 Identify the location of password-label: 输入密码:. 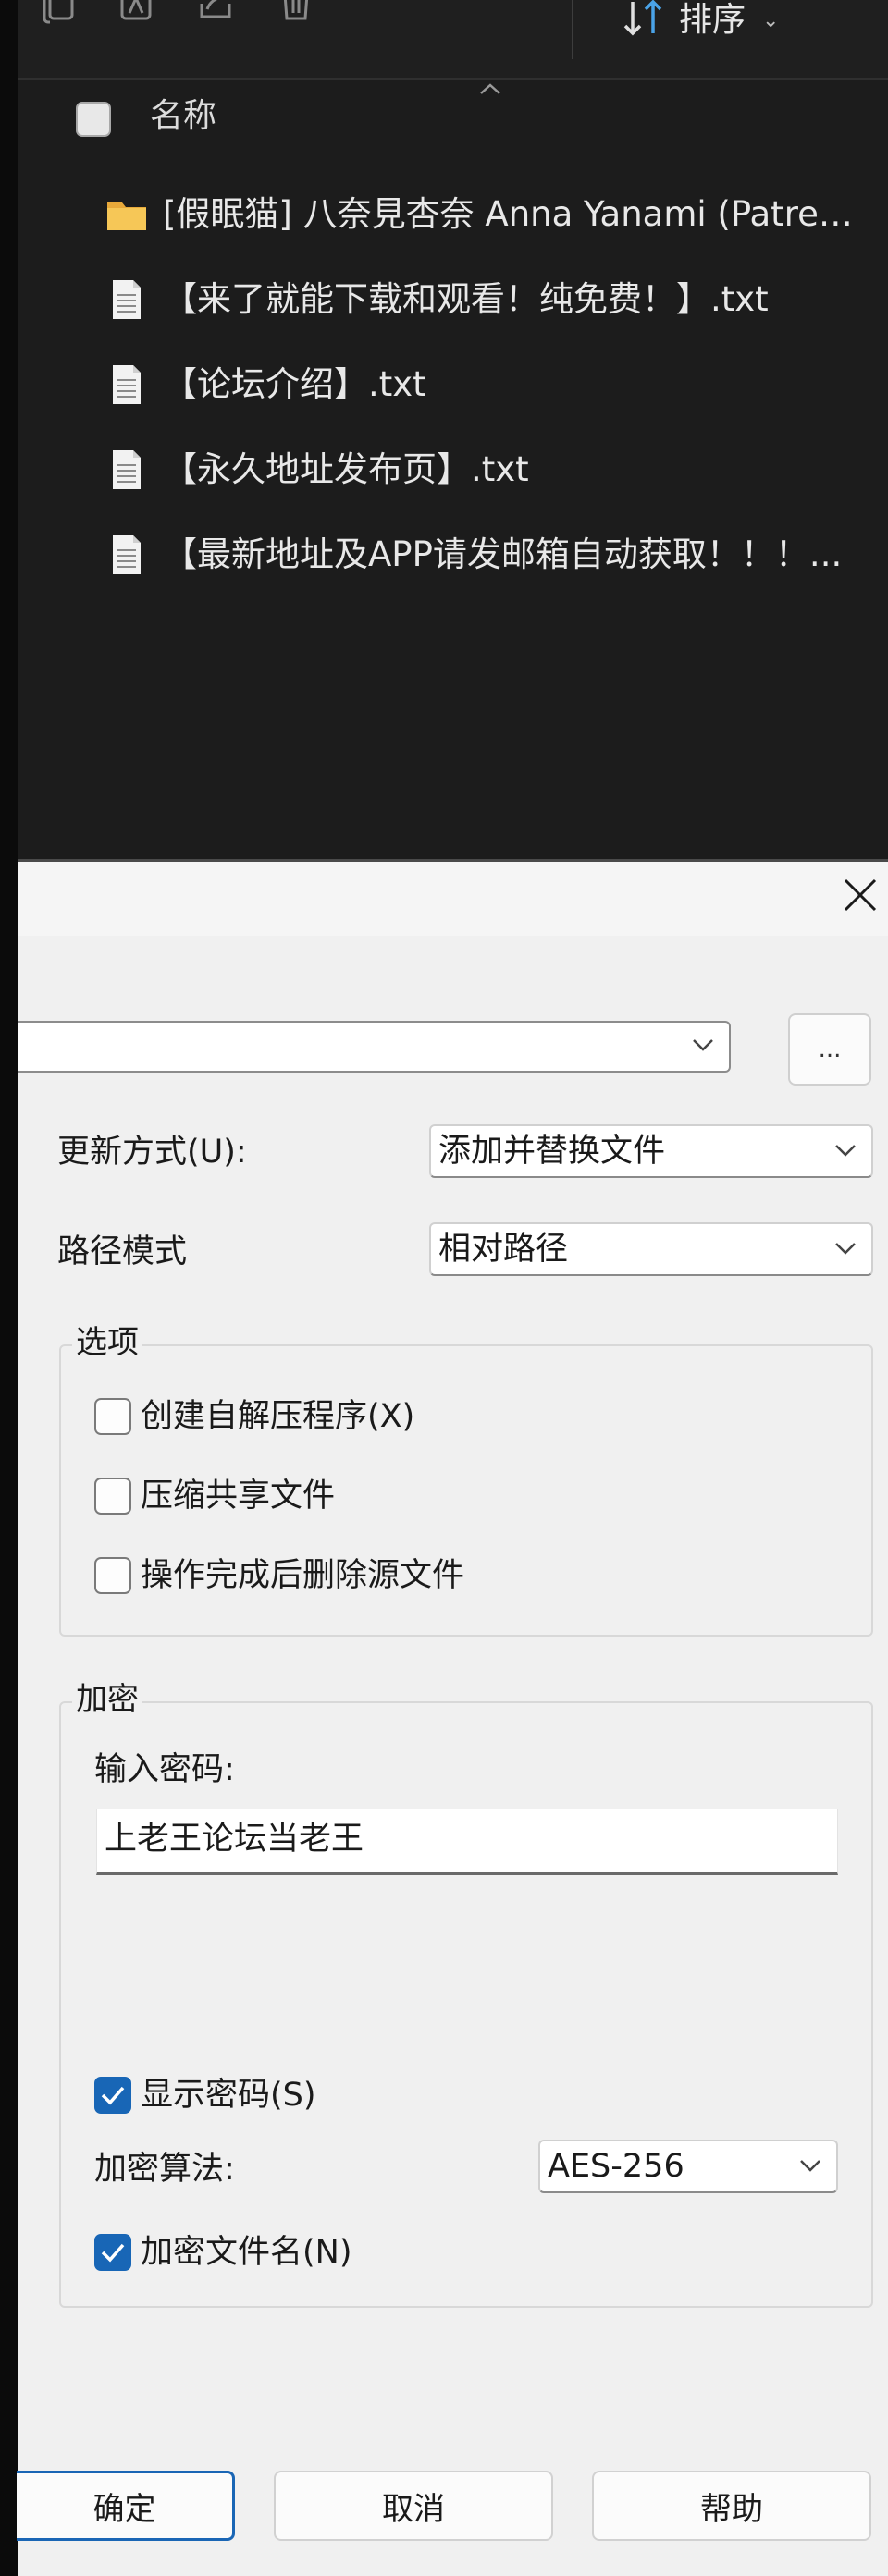
(164, 1770).